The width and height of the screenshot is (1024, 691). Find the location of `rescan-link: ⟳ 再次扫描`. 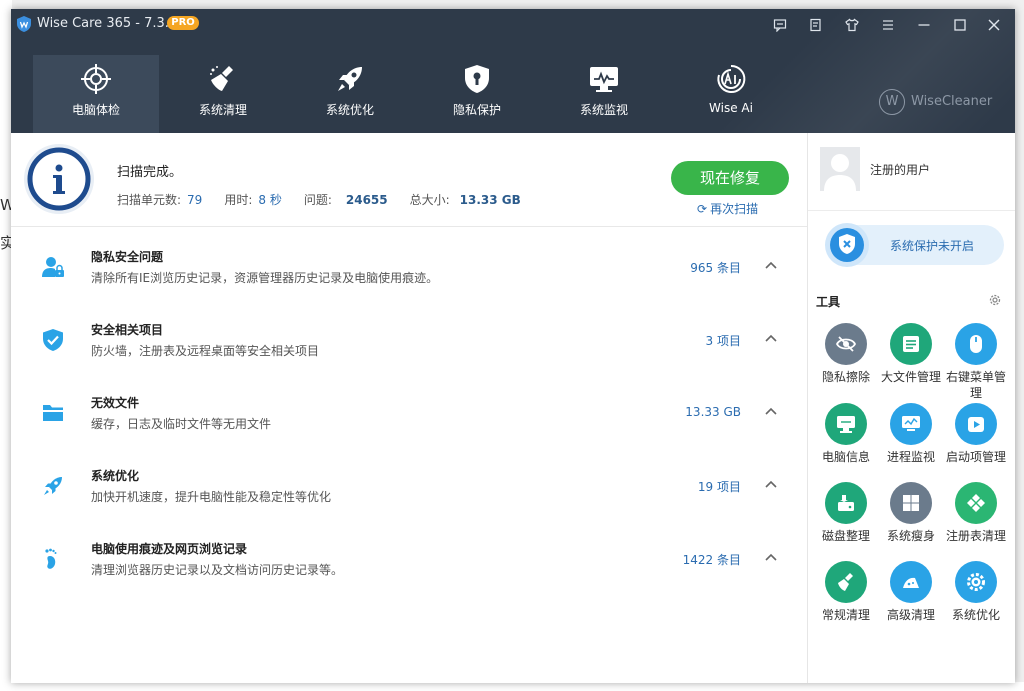

rescan-link: ⟳ 再次扫描 is located at coordinates (727, 208).